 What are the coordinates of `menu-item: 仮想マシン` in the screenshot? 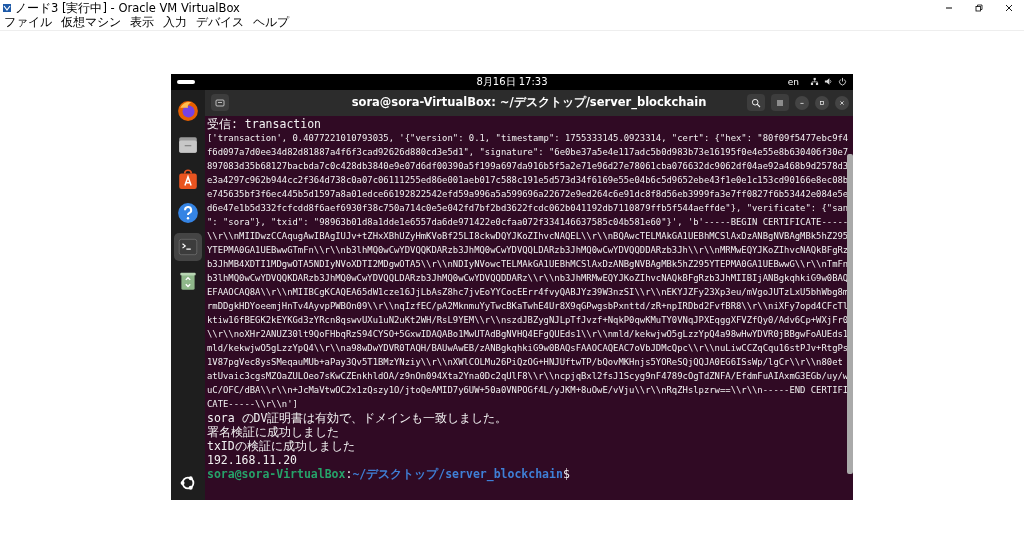 It's located at (91, 22).